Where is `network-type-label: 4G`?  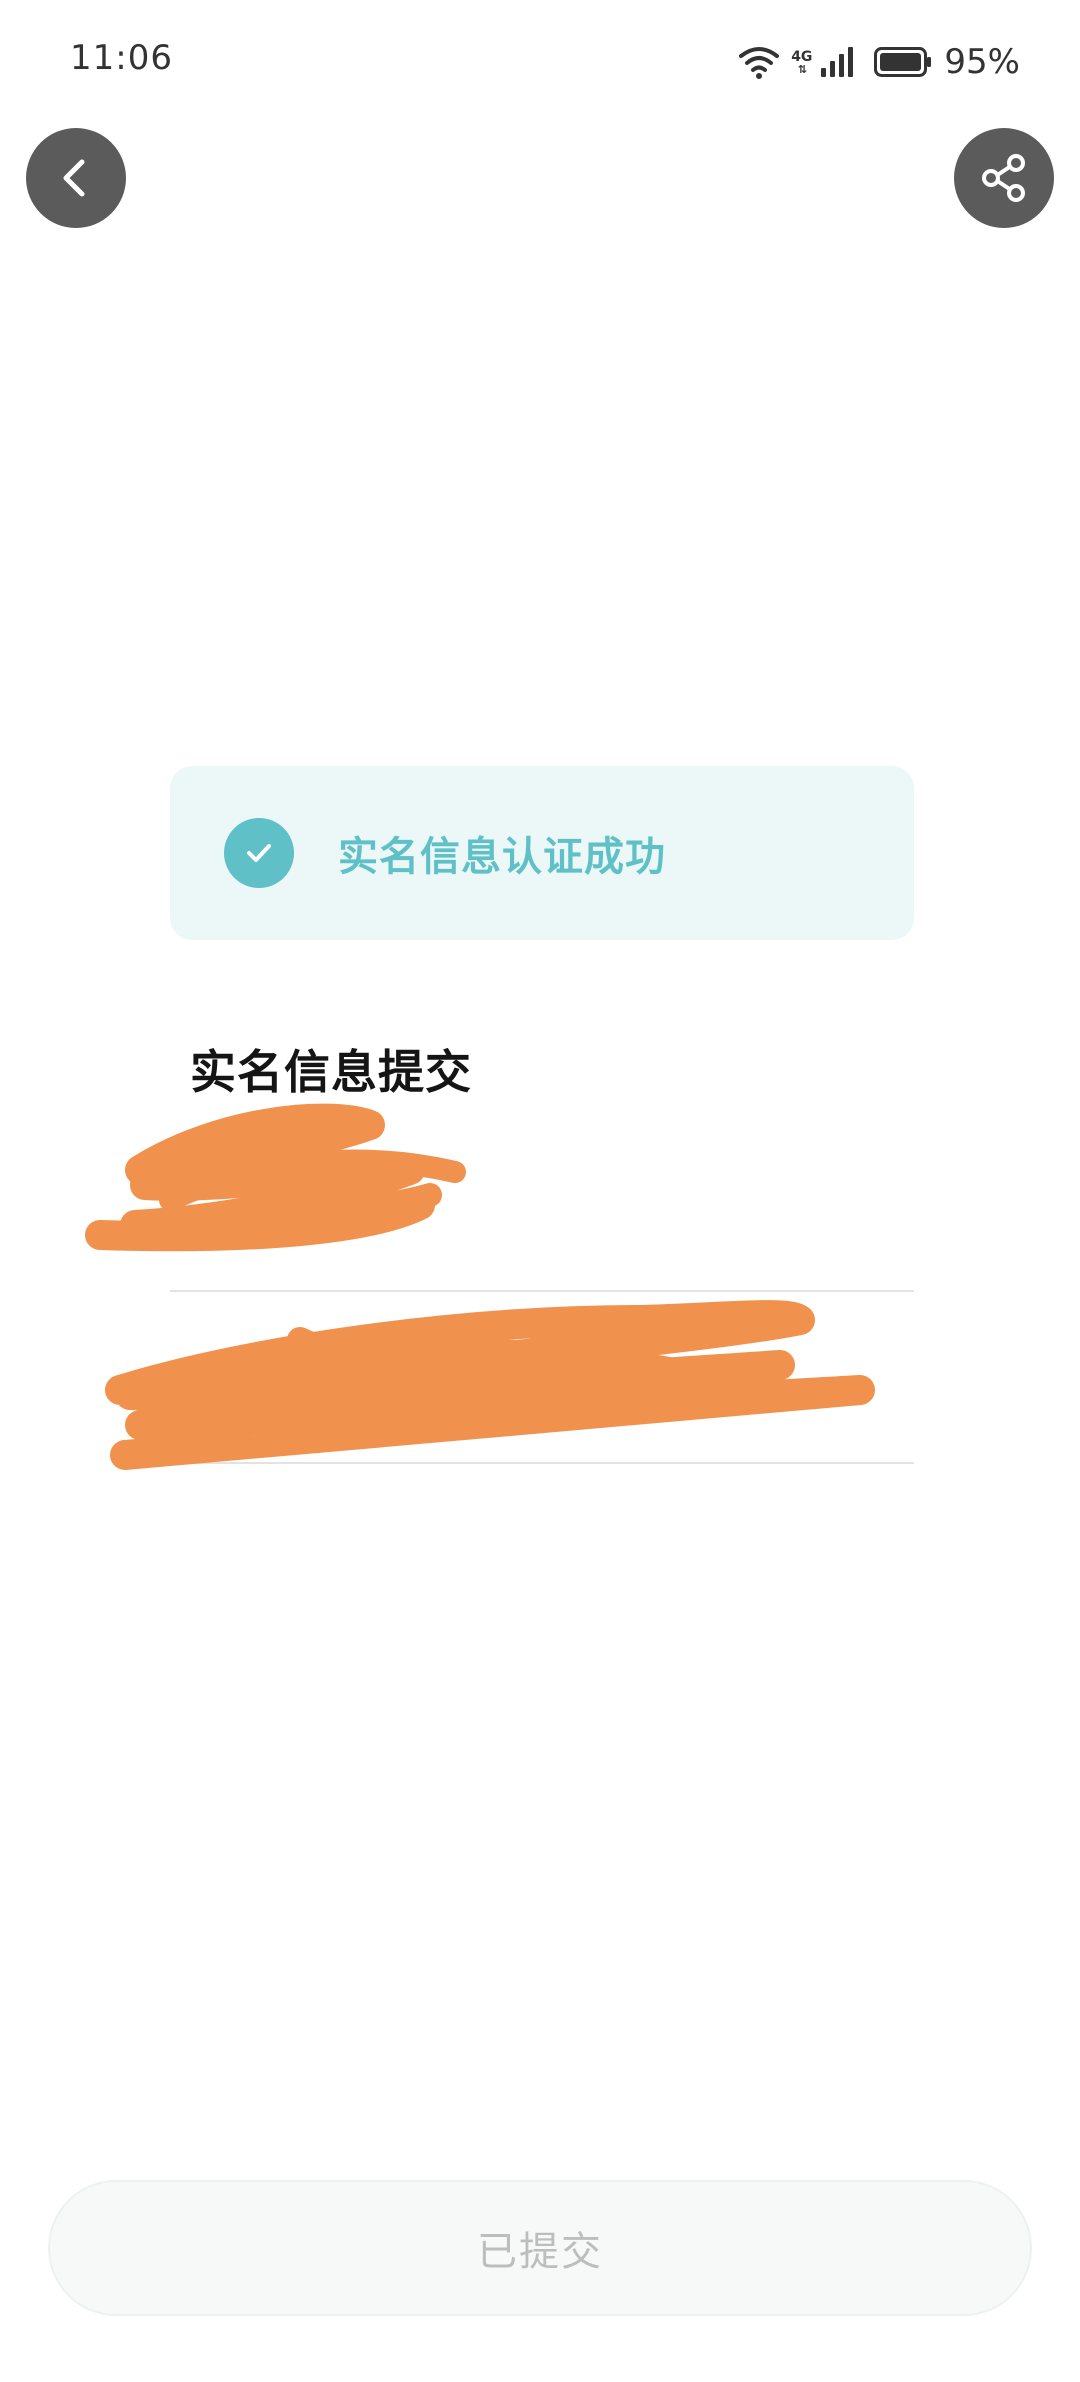 network-type-label: 4G is located at coordinates (802, 56).